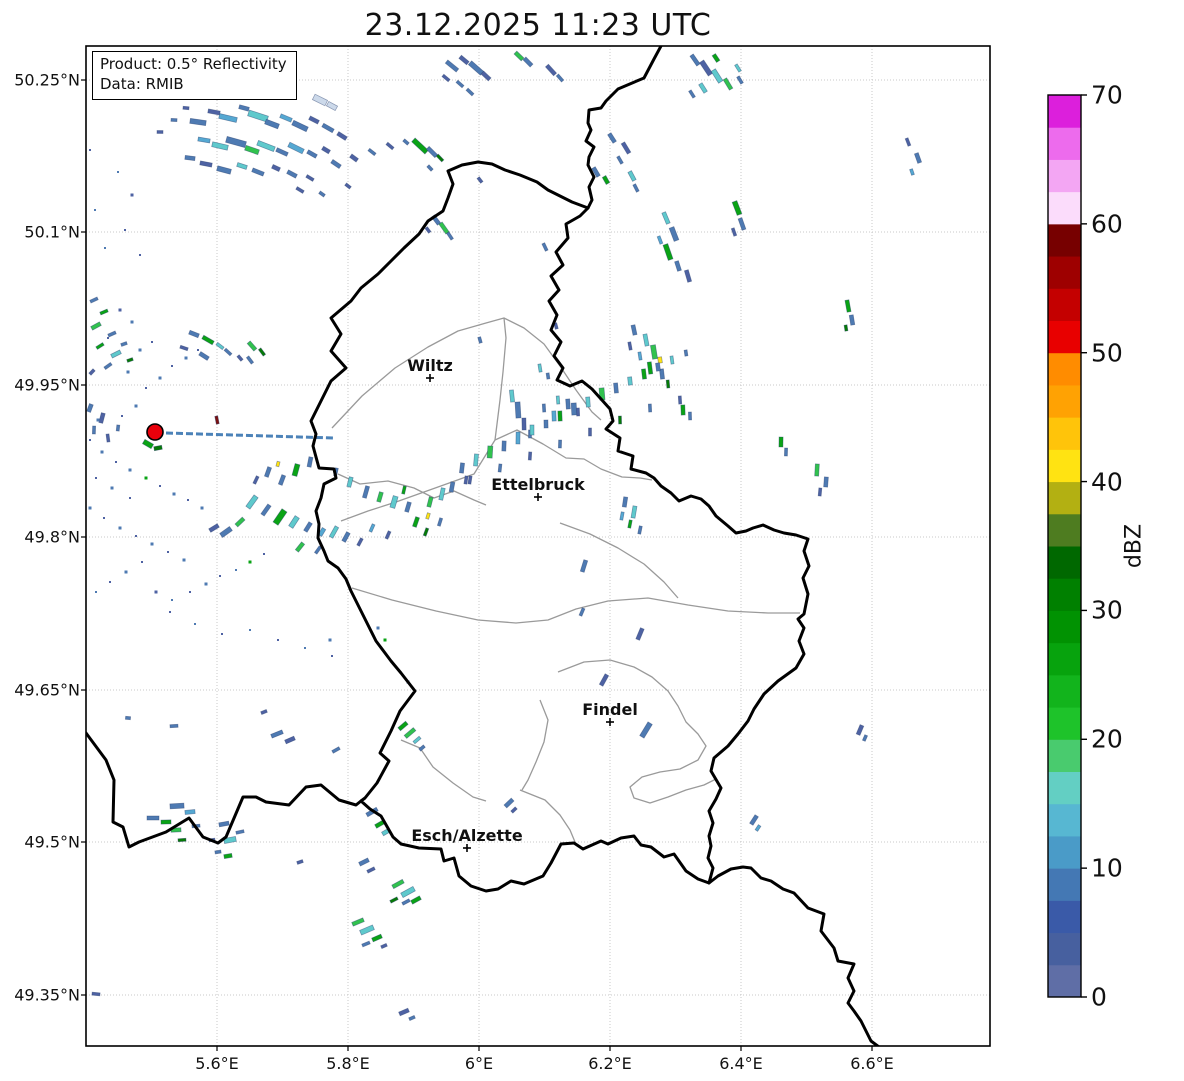  What do you see at coordinates (52, 232) in the screenshot?
I see `y-axis-tick-label: 50.1°N` at bounding box center [52, 232].